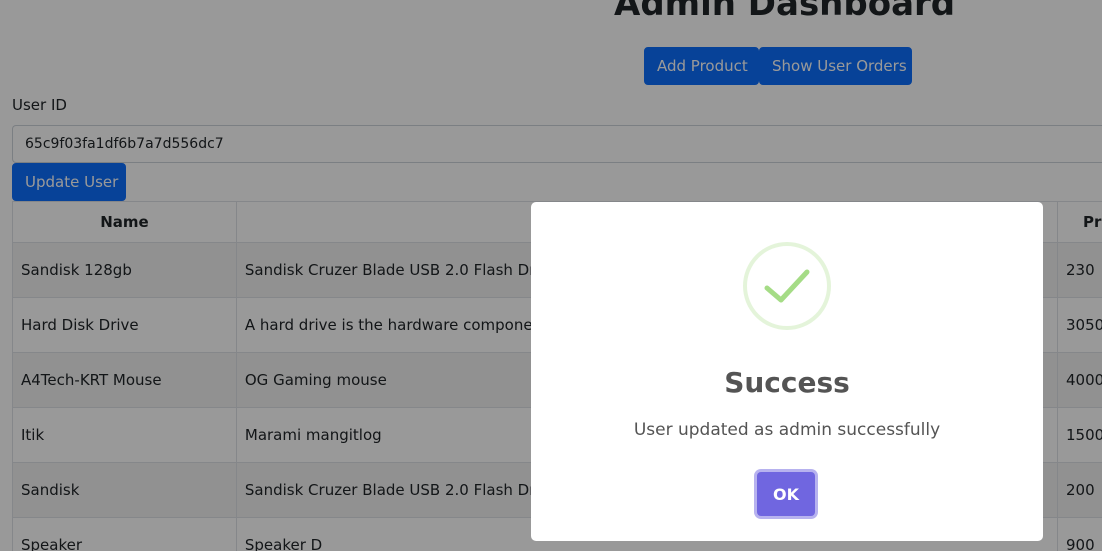 Image resolution: width=1102 pixels, height=551 pixels. I want to click on checkmark-icon, so click(787, 286).